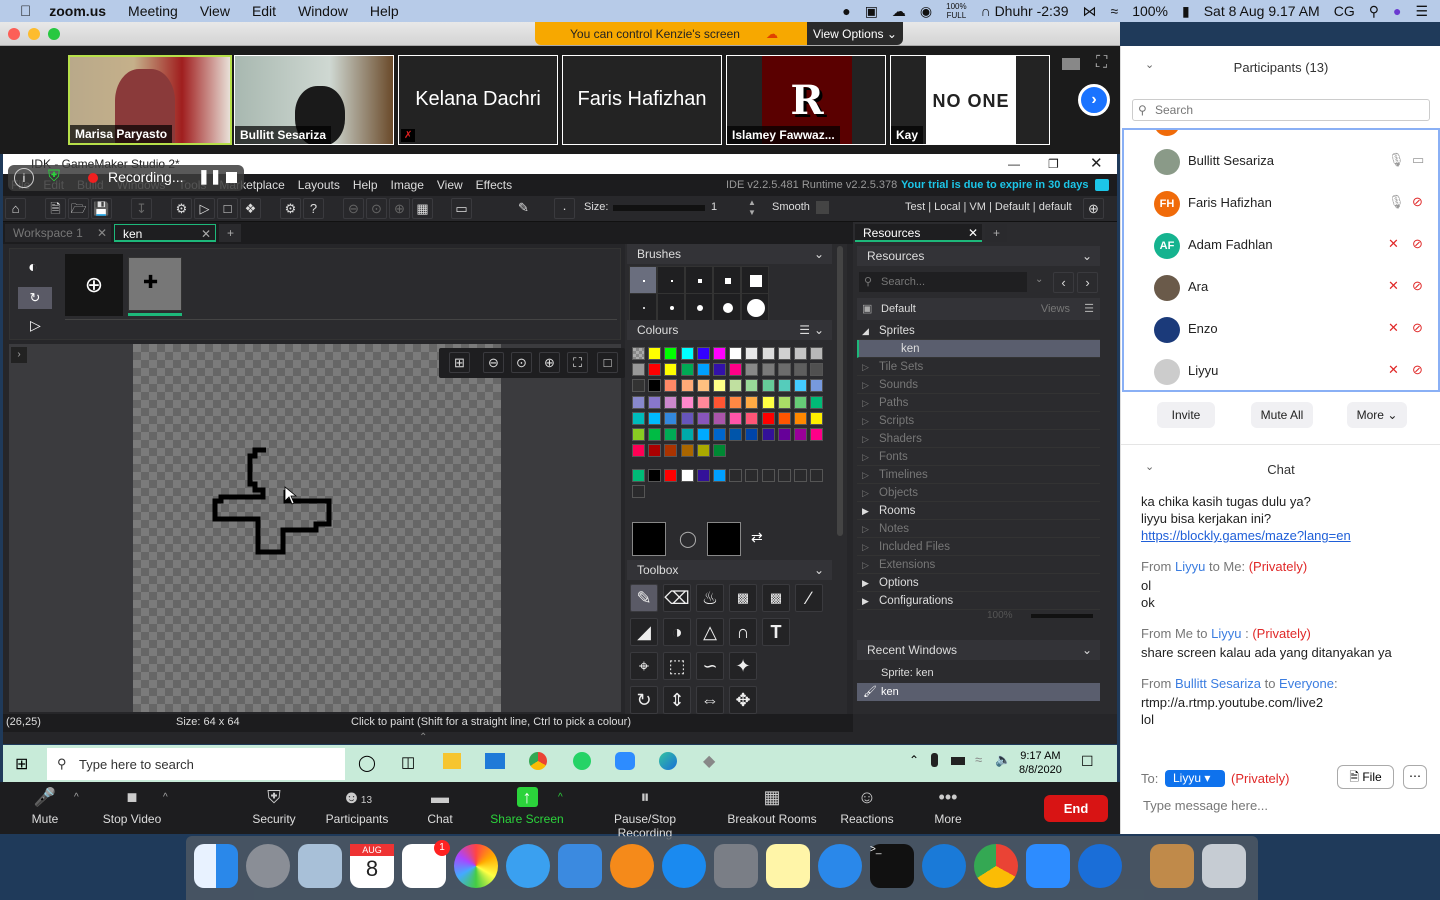 Image resolution: width=1440 pixels, height=900 pixels. What do you see at coordinates (1014, 164) in the screenshot?
I see `minimize-button: —` at bounding box center [1014, 164].